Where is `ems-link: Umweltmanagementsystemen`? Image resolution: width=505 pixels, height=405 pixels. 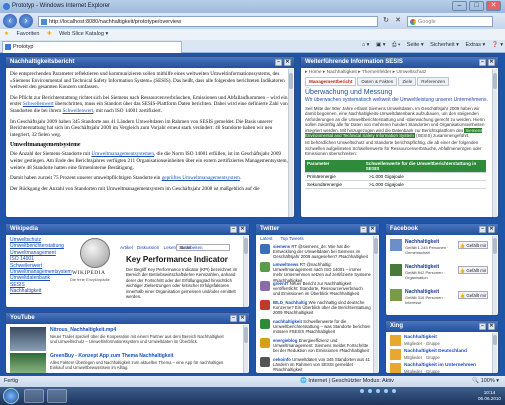 ems-link: Umweltmanagementsystemen is located at coordinates (122, 154).